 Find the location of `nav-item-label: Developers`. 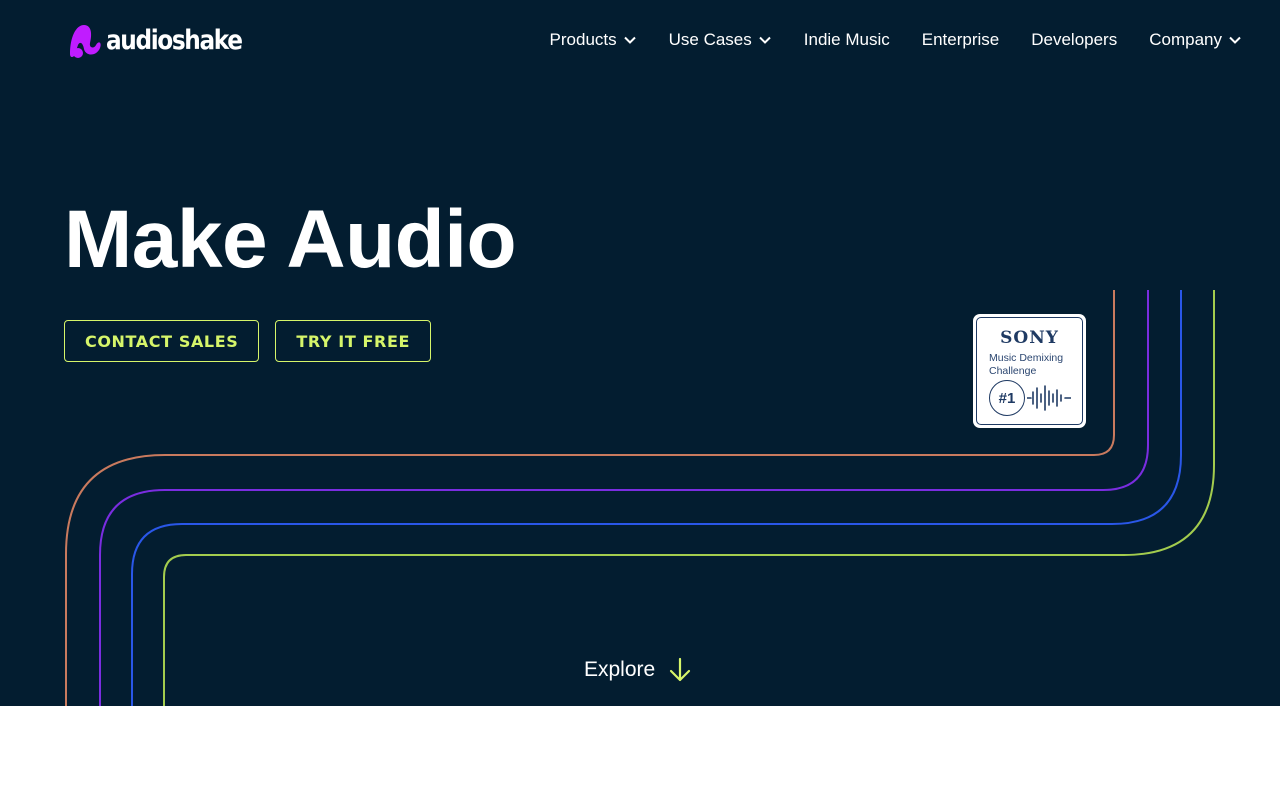

nav-item-label: Developers is located at coordinates (1074, 39).